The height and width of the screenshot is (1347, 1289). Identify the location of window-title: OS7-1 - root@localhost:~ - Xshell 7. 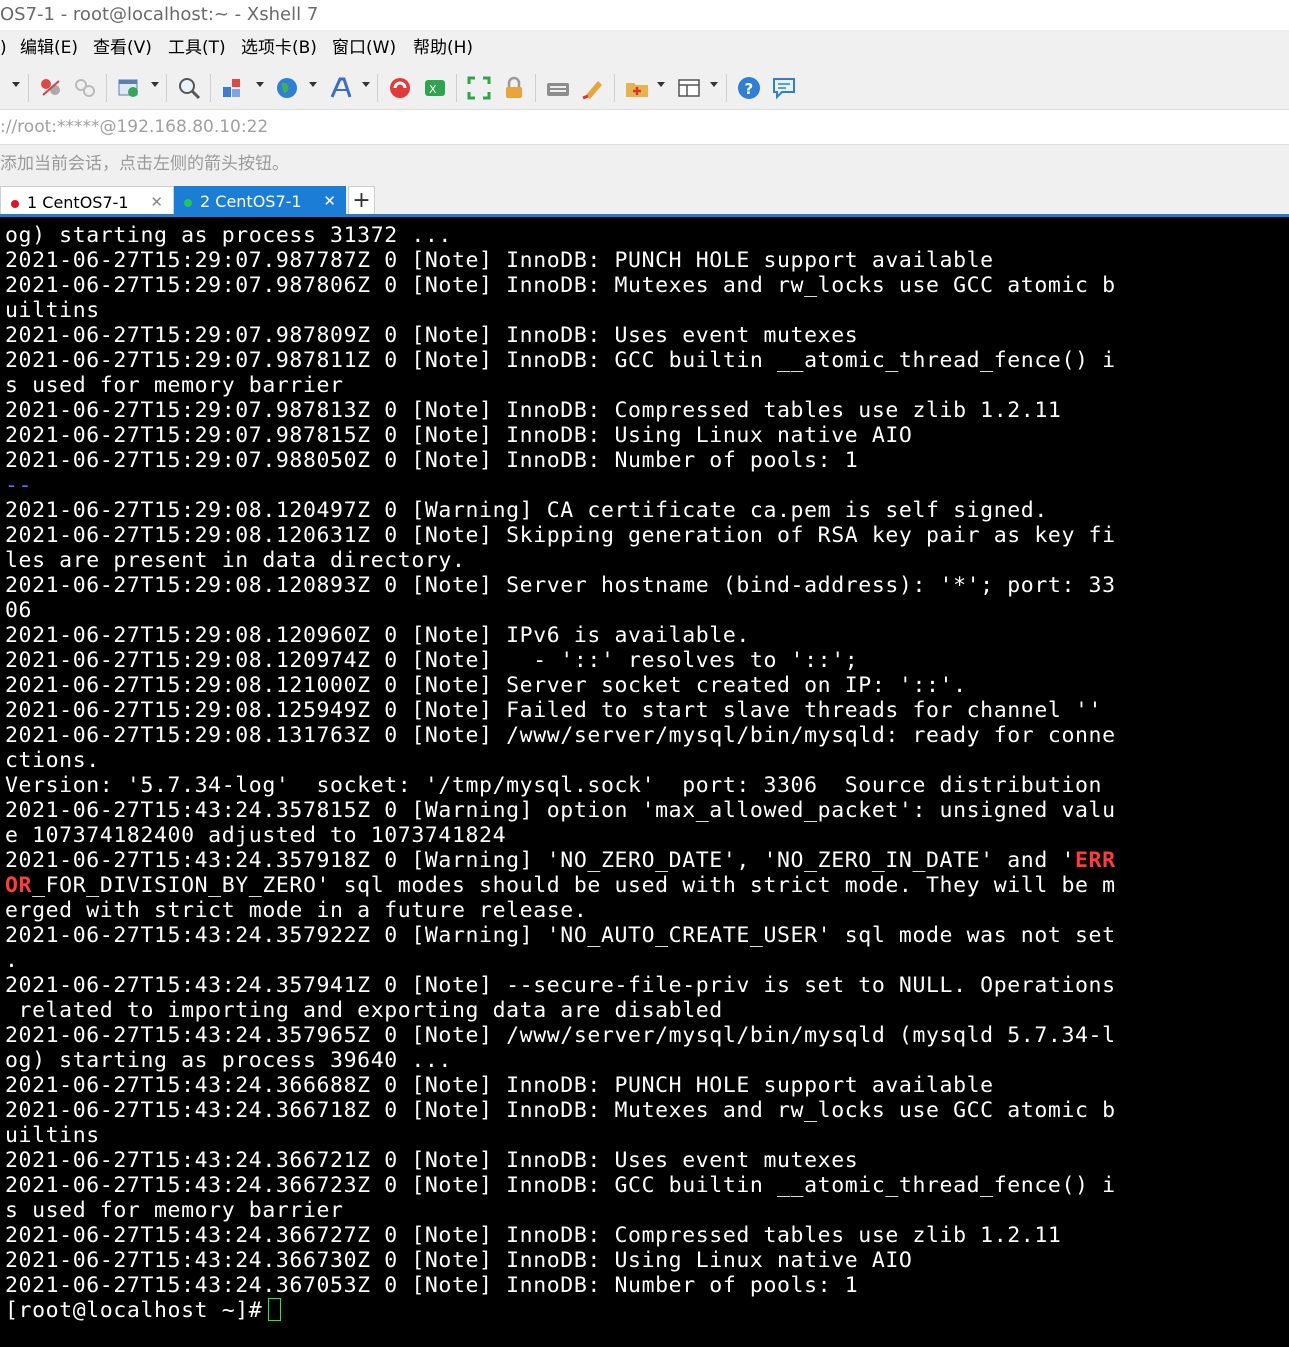
(159, 14).